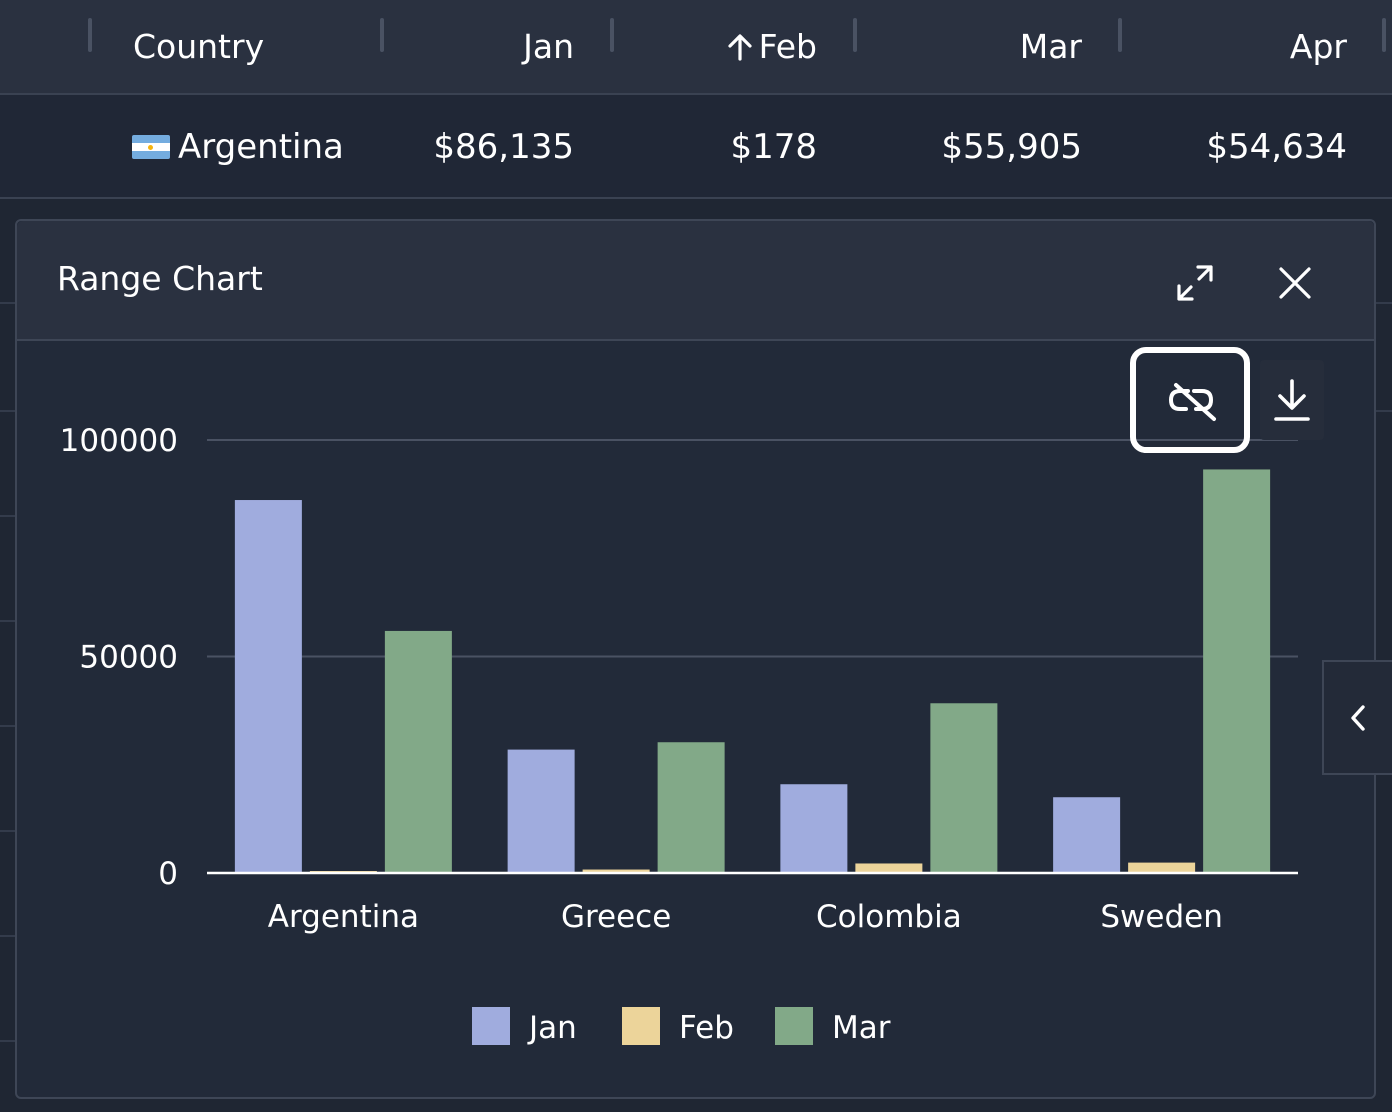  Describe the element at coordinates (119, 441) in the screenshot. I see `y-tick-label: 100000` at that location.